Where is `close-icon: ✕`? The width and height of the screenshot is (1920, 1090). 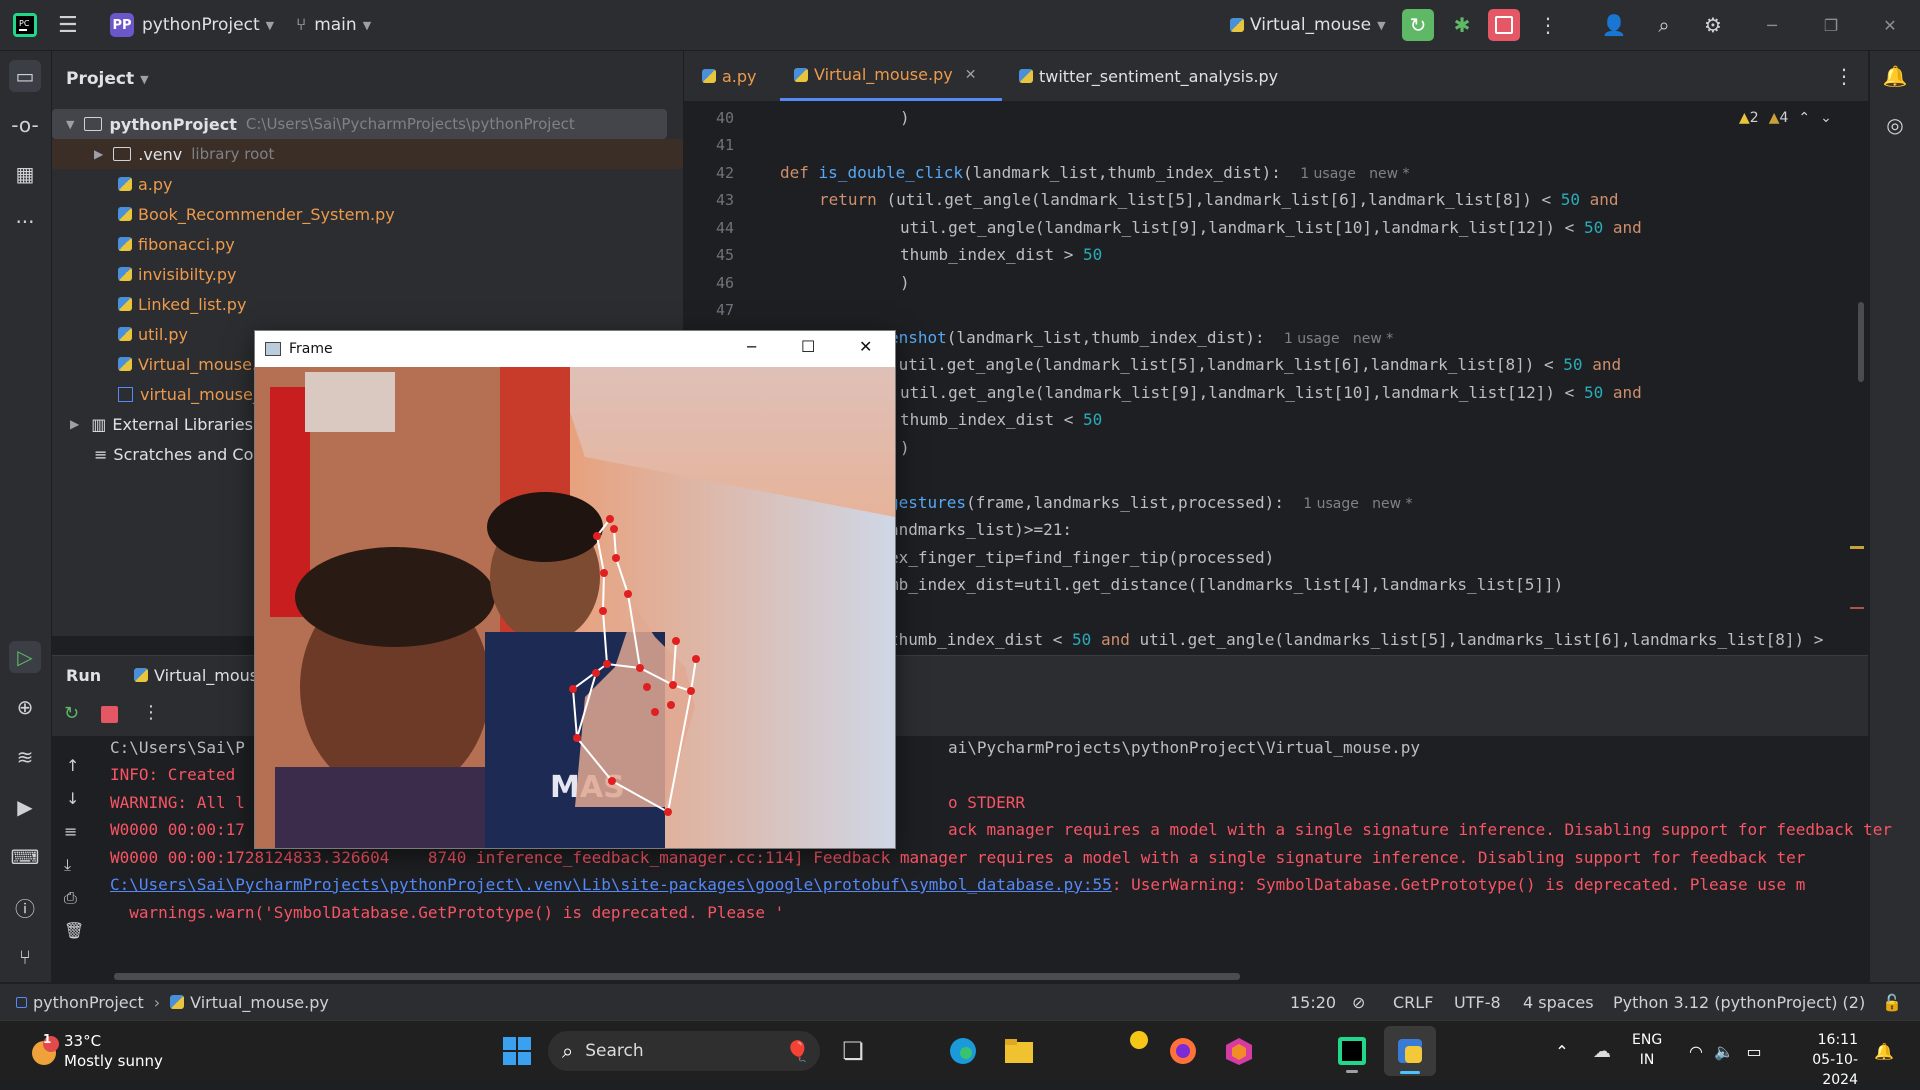
close-icon: ✕ is located at coordinates (1890, 25).